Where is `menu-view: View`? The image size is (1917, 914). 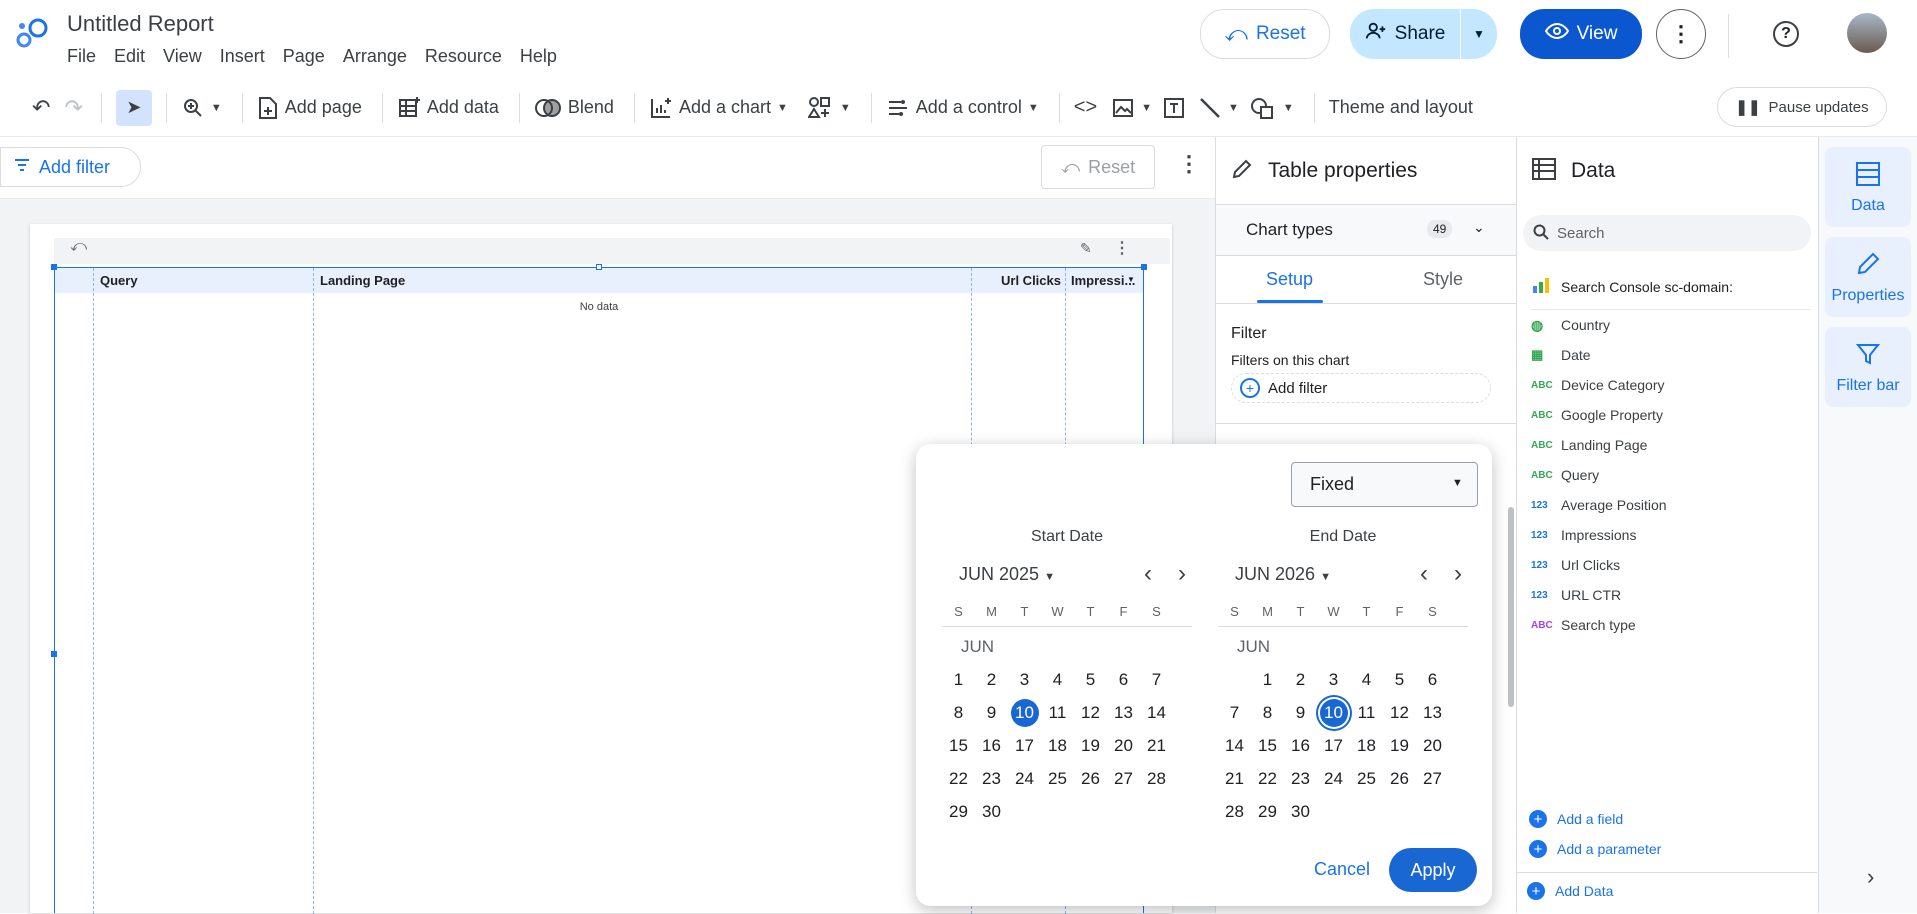 menu-view: View is located at coordinates (182, 56).